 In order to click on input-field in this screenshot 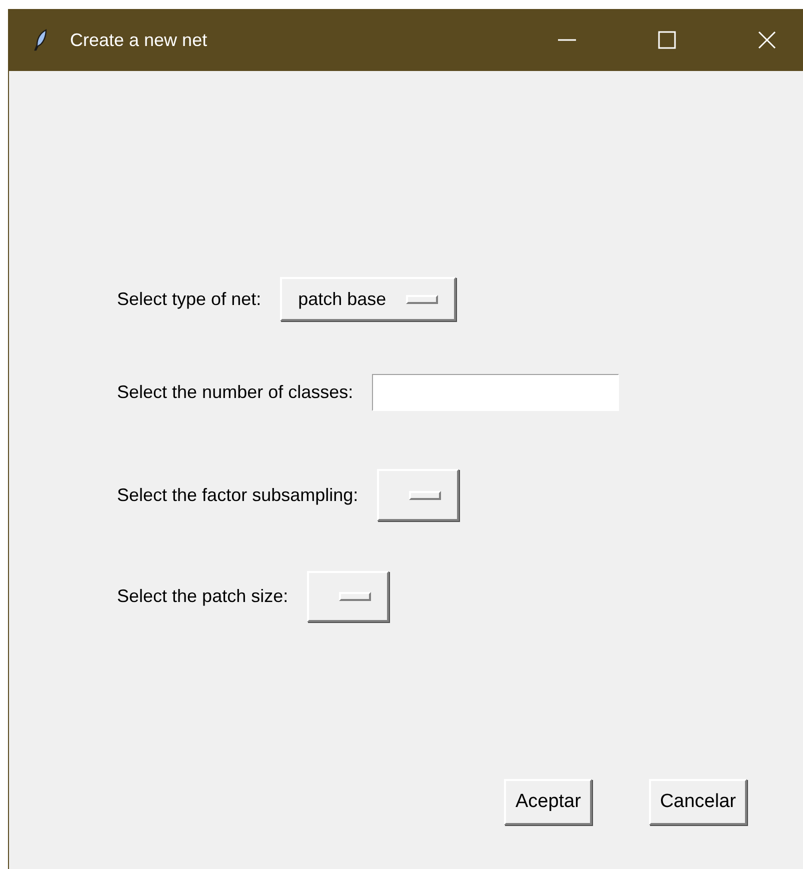, I will do `click(496, 392)`.